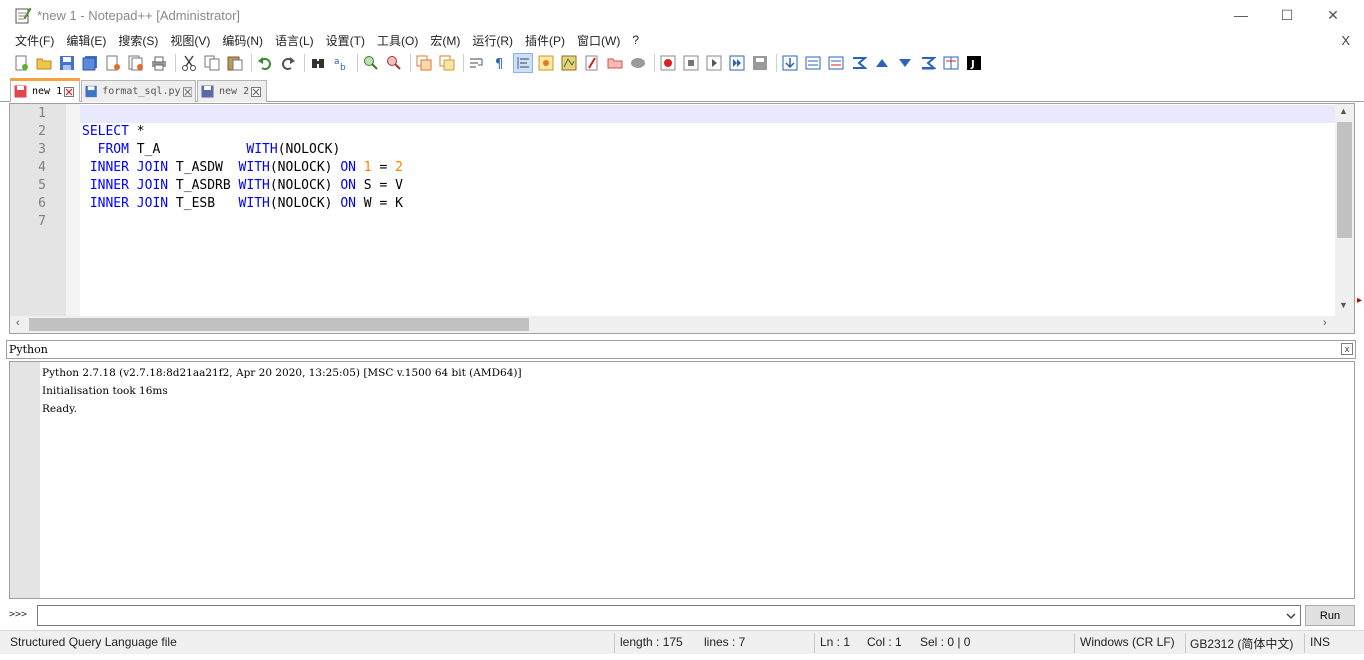  What do you see at coordinates (189, 63) in the screenshot?
I see `cut-icon` at bounding box center [189, 63].